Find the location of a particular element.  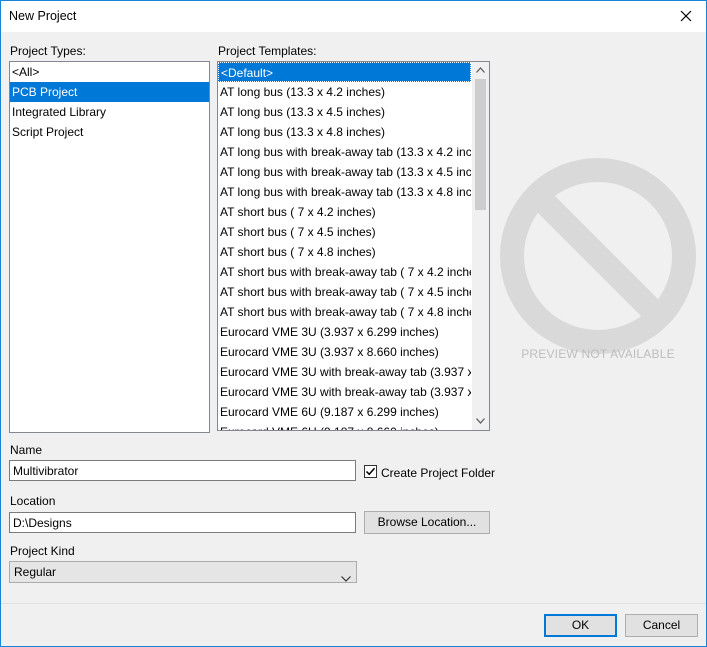

project-types-label: Project Types: is located at coordinates (48, 51).